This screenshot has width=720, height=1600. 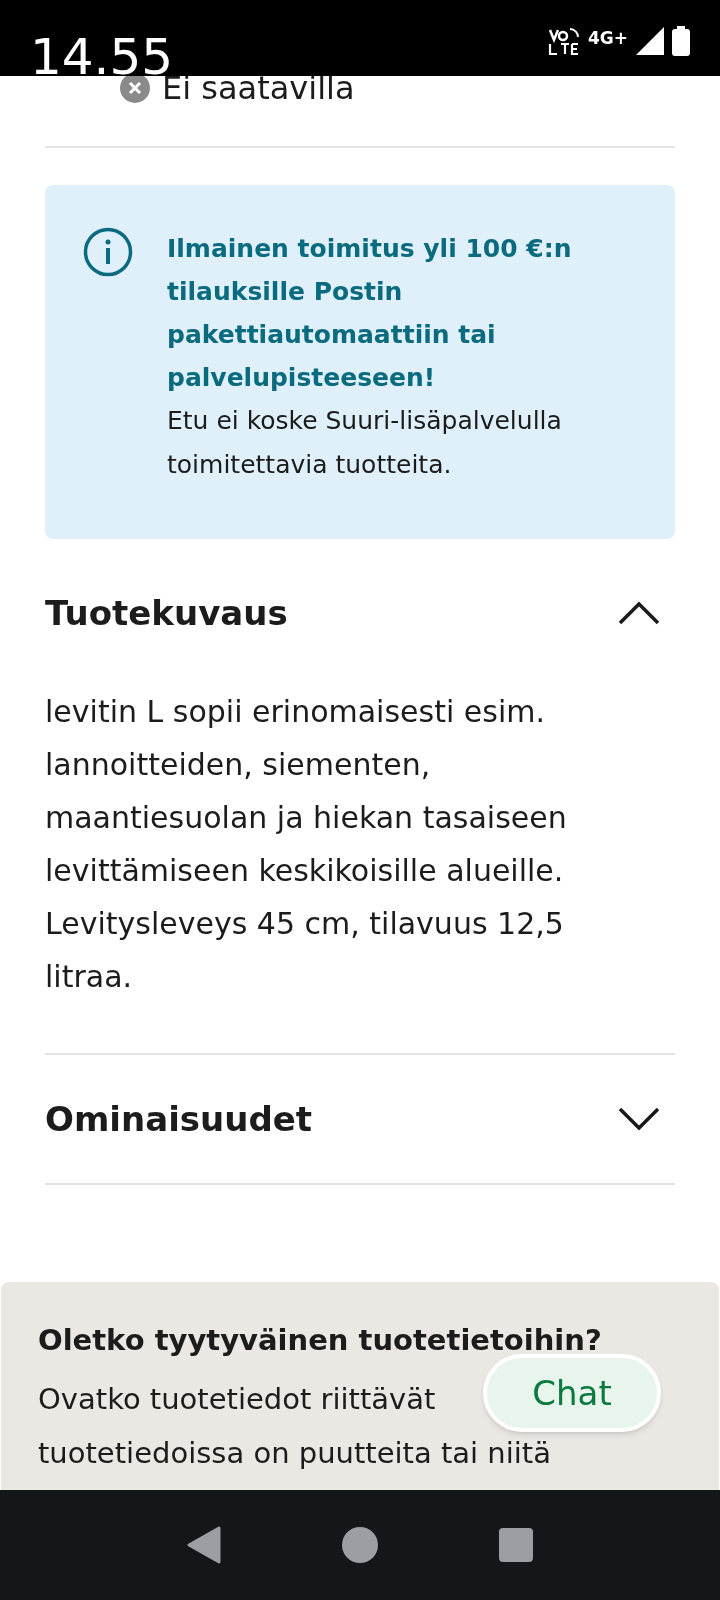 What do you see at coordinates (179, 1119) in the screenshot?
I see `section-title: Ominaisuudet` at bounding box center [179, 1119].